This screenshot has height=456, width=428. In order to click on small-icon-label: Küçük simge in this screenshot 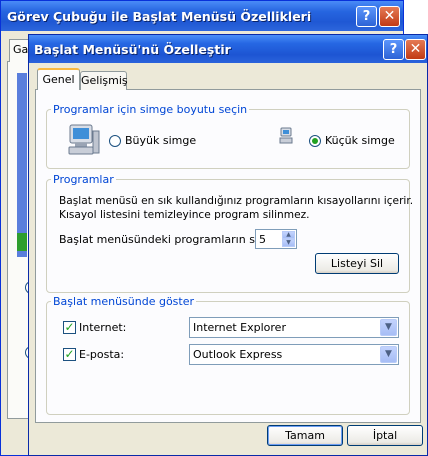, I will do `click(360, 140)`.